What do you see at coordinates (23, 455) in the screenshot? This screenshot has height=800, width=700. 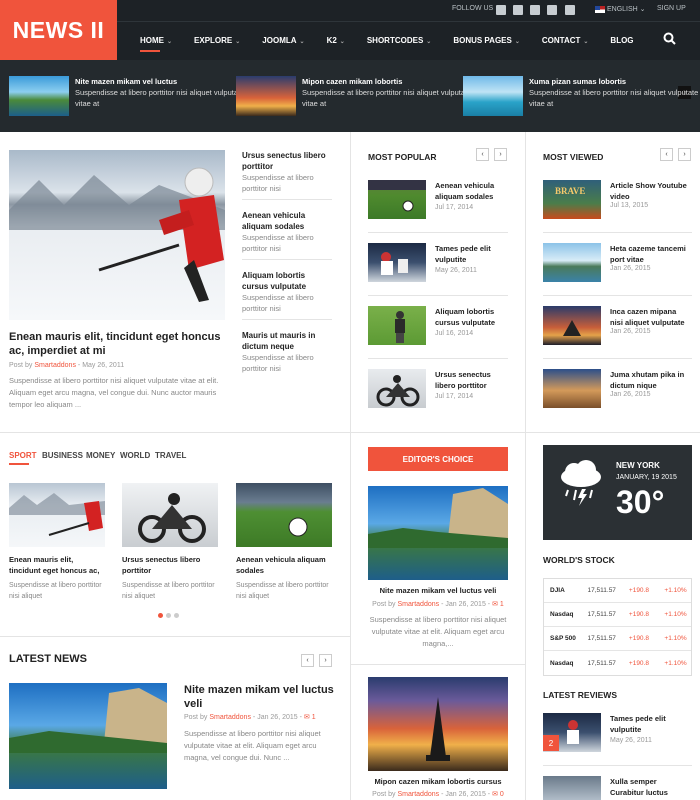 I see `tab-sport: SPORT` at bounding box center [23, 455].